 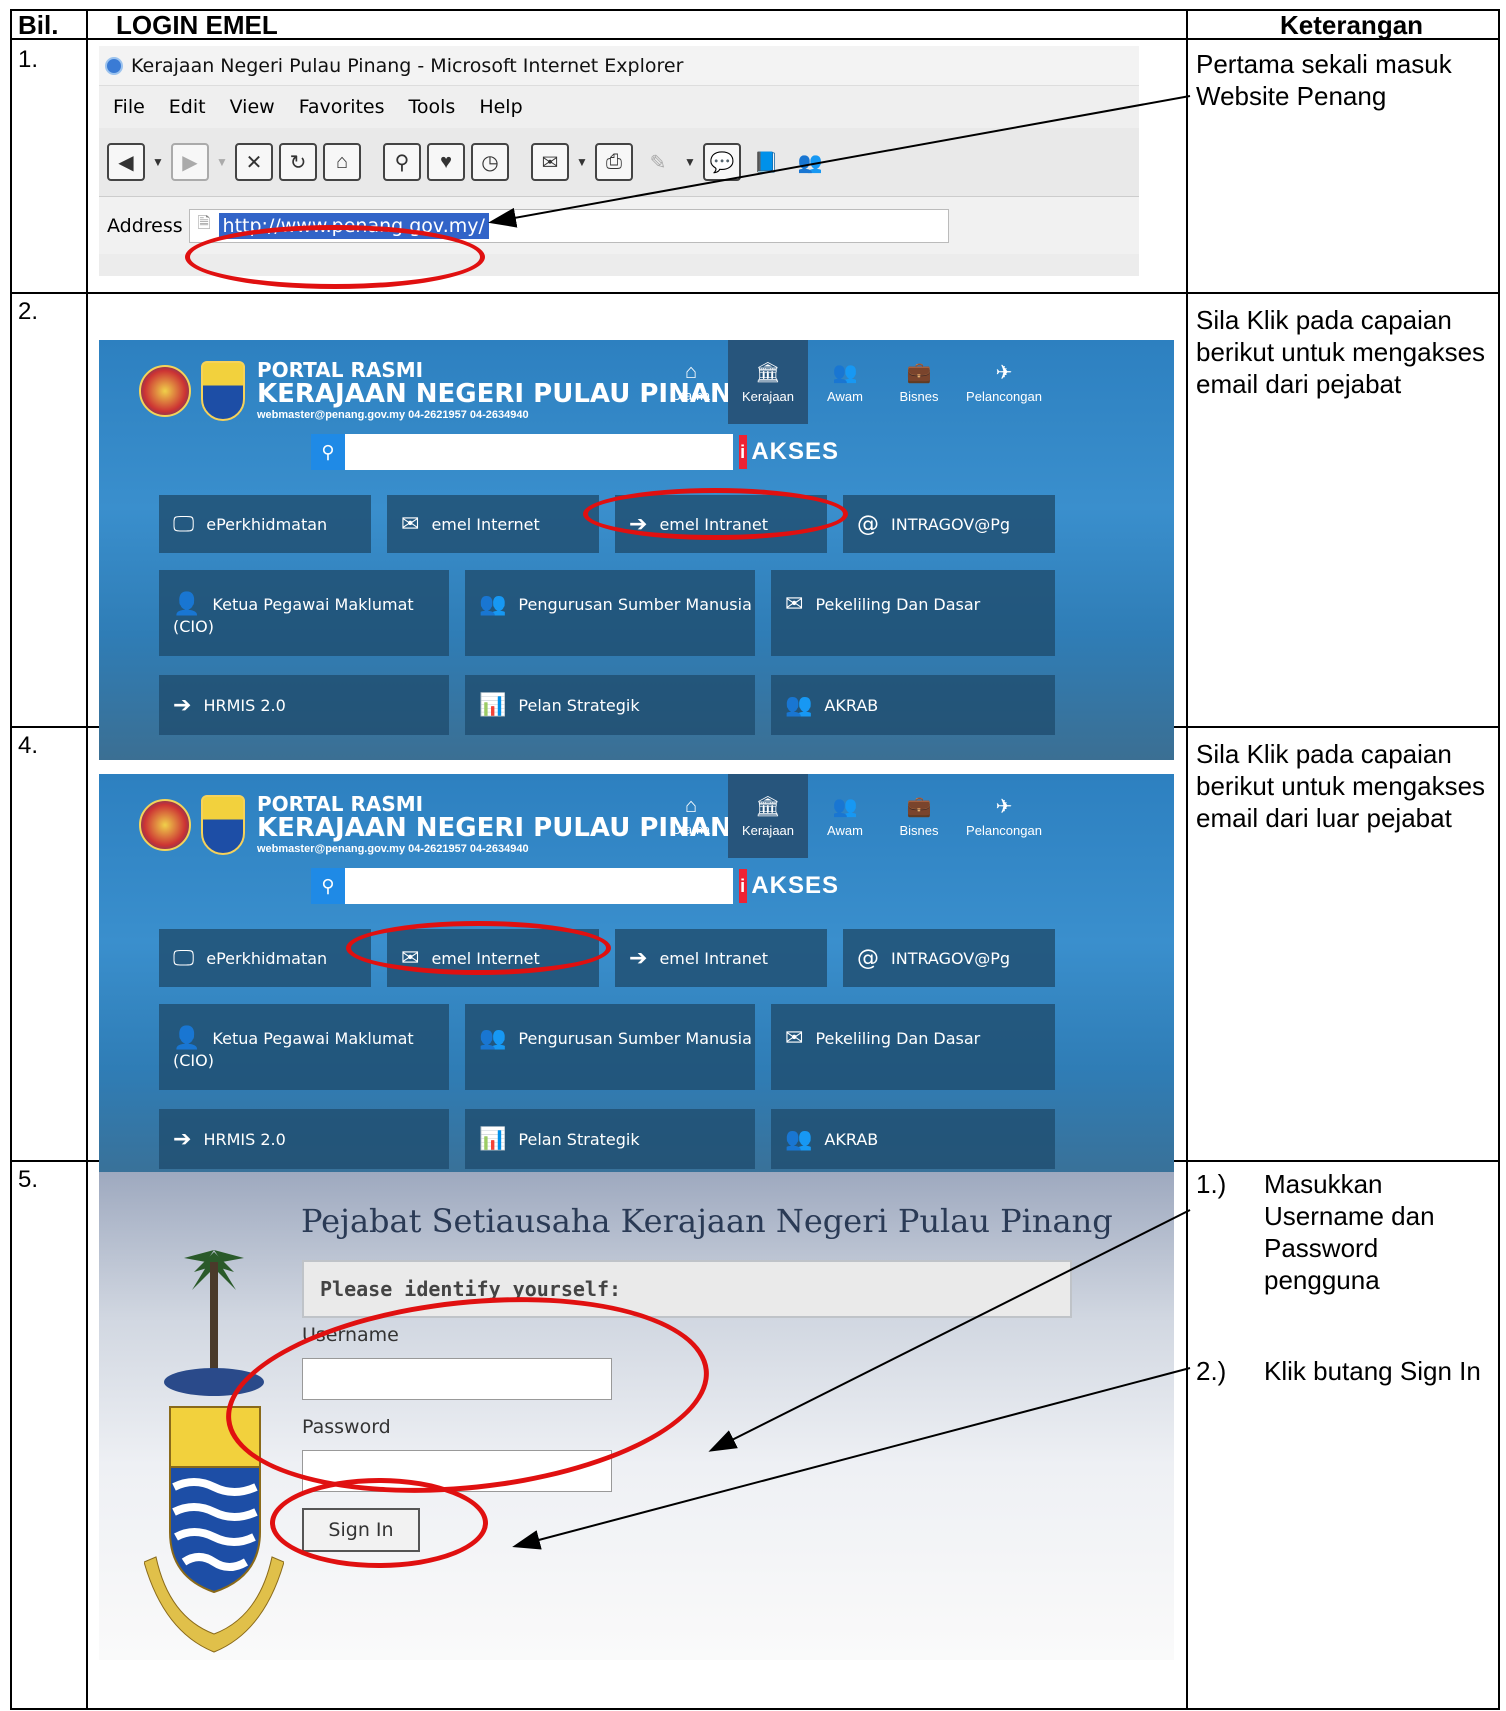 I want to click on menu-view: View, so click(x=252, y=107).